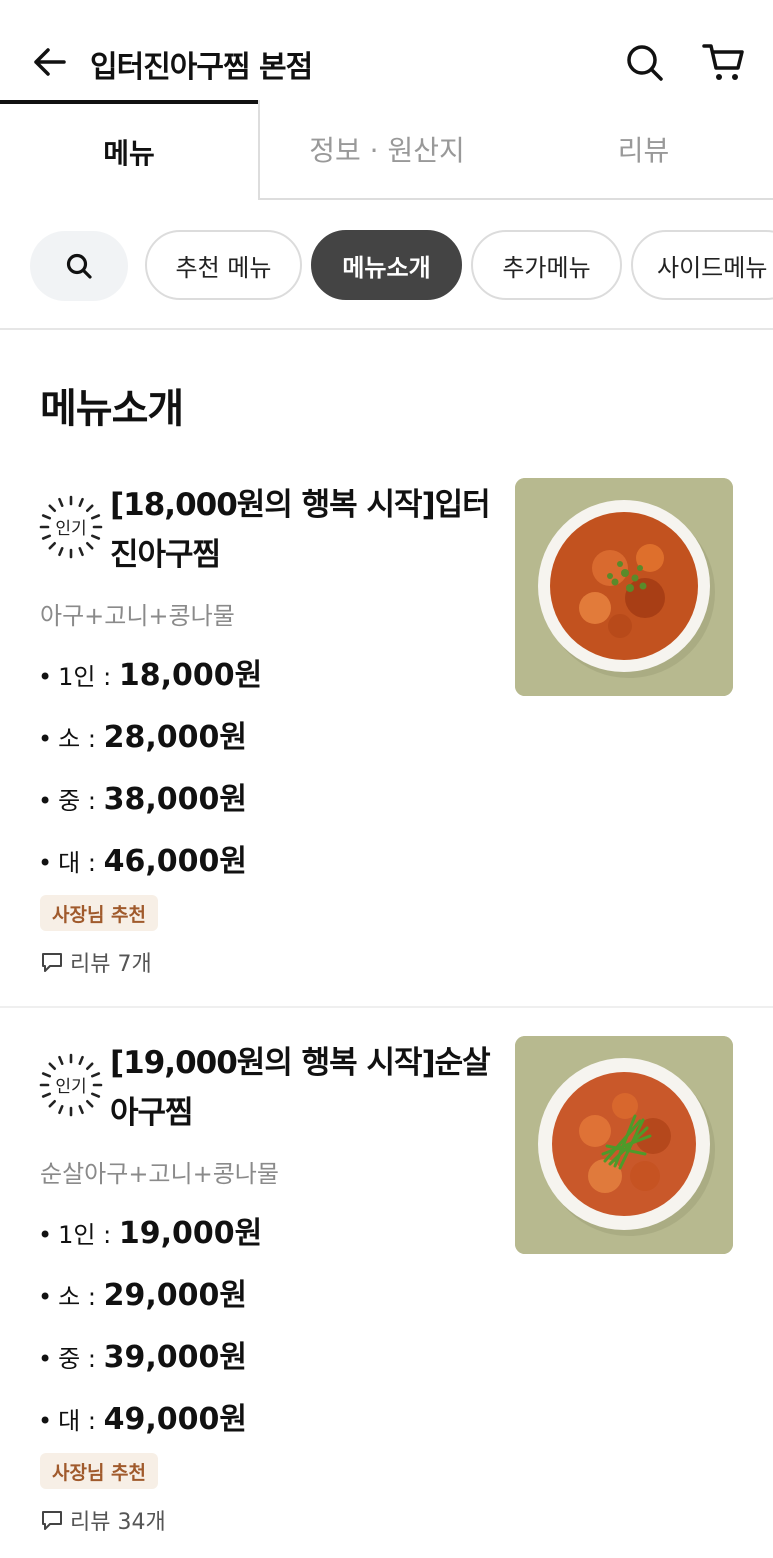 Image resolution: width=773 pixels, height=1558 pixels. What do you see at coordinates (190, 1233) in the screenshot?
I see `price-value: 19,000원` at bounding box center [190, 1233].